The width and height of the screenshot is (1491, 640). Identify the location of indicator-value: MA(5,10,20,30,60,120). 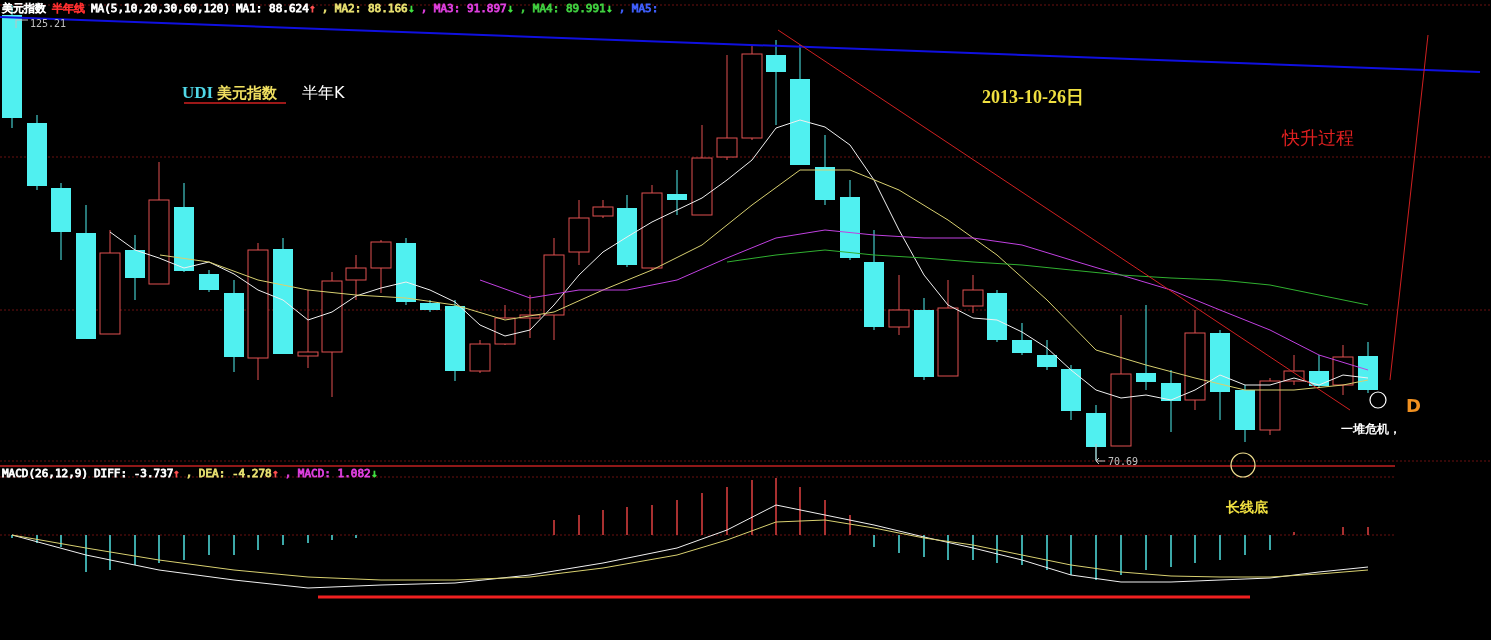
(161, 8).